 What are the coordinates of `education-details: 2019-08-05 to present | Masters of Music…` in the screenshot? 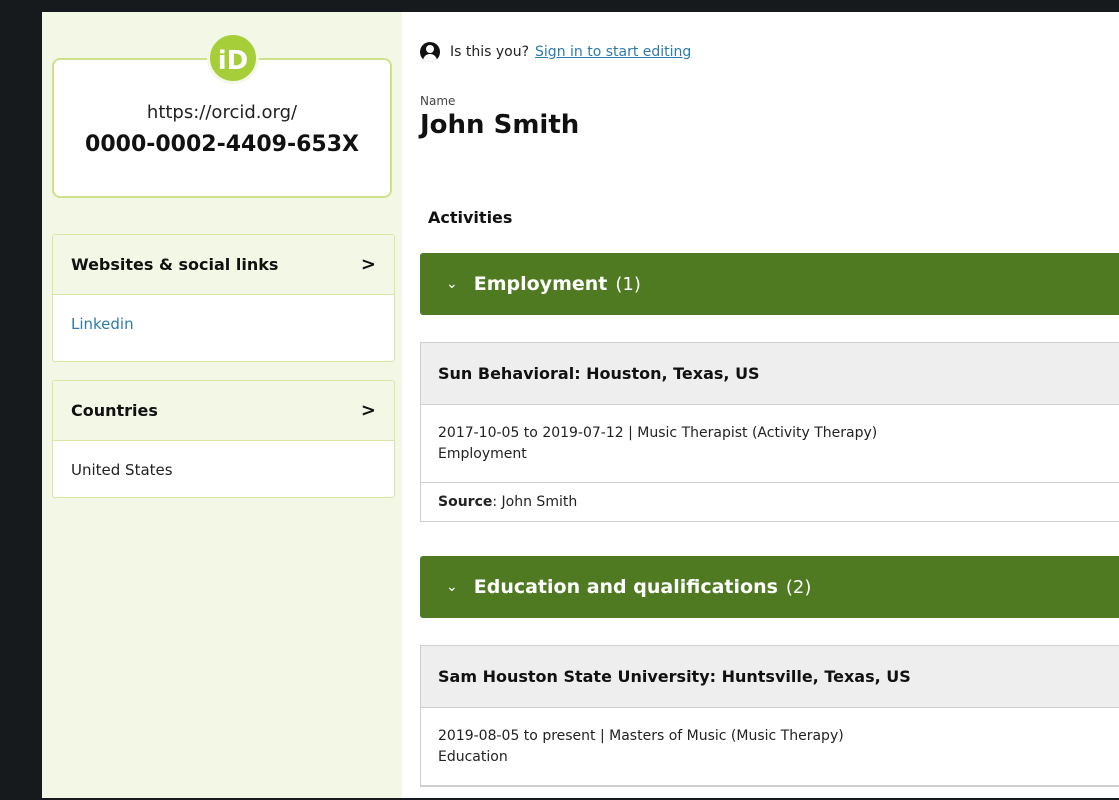 It's located at (770, 747).